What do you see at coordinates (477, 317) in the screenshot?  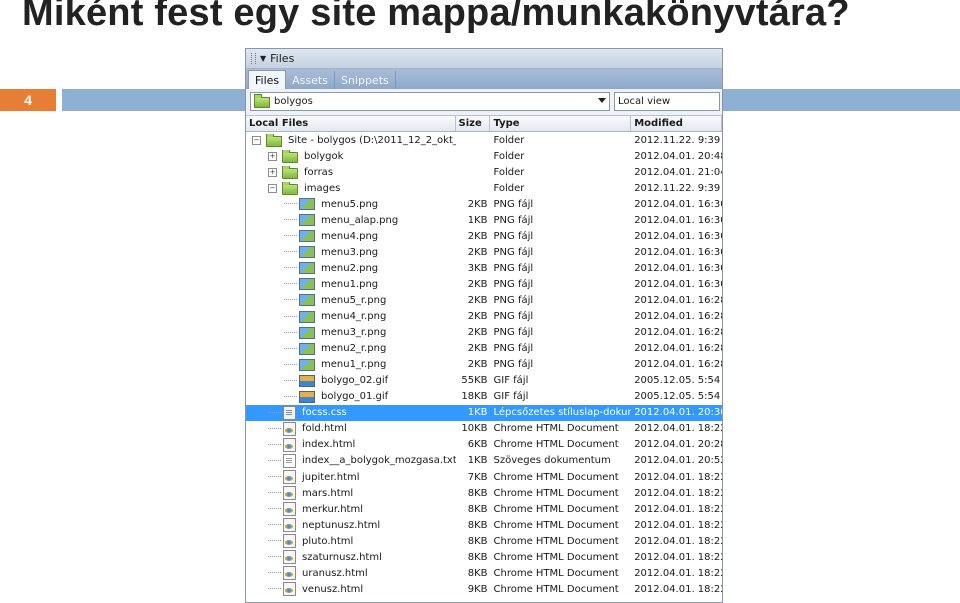 I see `file-size: 2KB` at bounding box center [477, 317].